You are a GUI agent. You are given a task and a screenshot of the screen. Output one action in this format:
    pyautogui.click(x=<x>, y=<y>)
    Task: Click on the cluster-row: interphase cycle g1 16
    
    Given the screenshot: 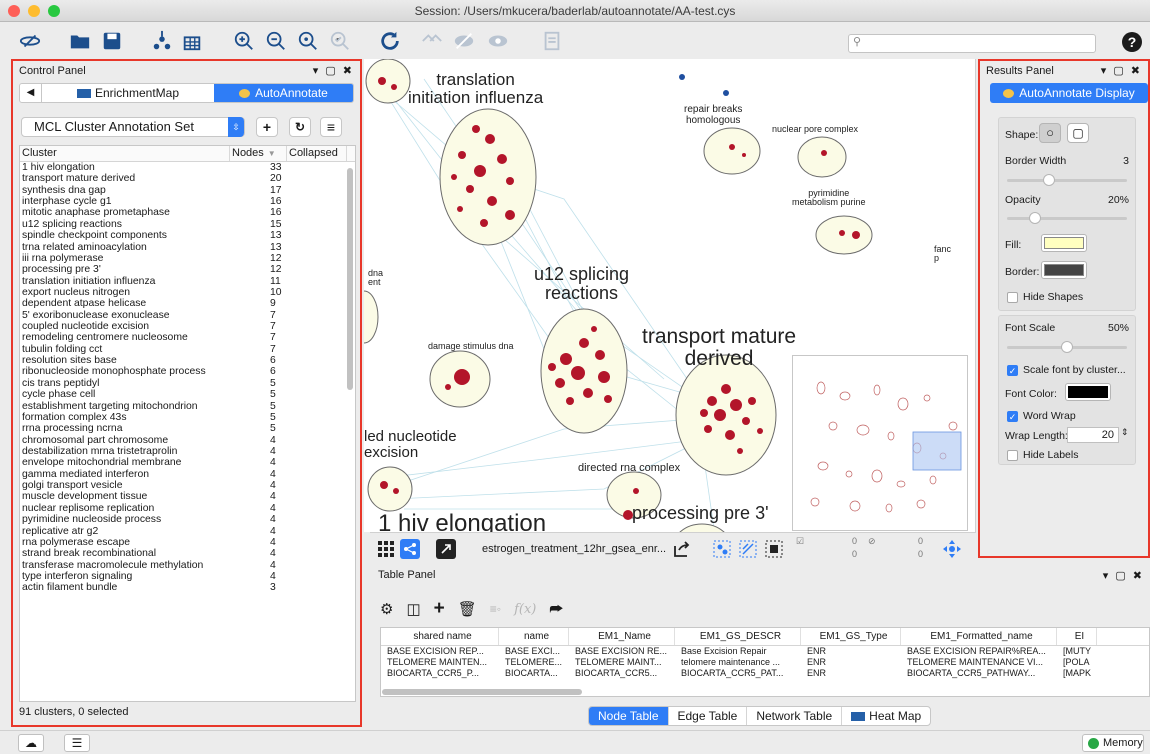 What is the action you would take?
    pyautogui.click(x=187, y=201)
    